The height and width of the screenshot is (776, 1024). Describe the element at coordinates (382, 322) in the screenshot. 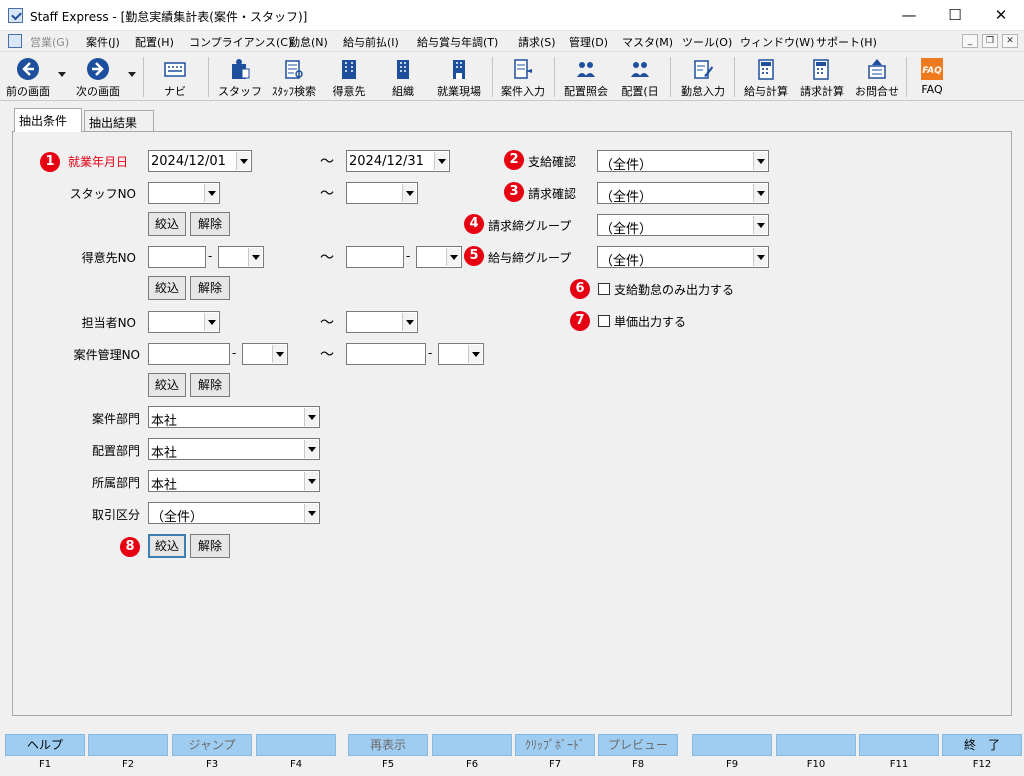

I see `person-in-charge-to-combo` at that location.